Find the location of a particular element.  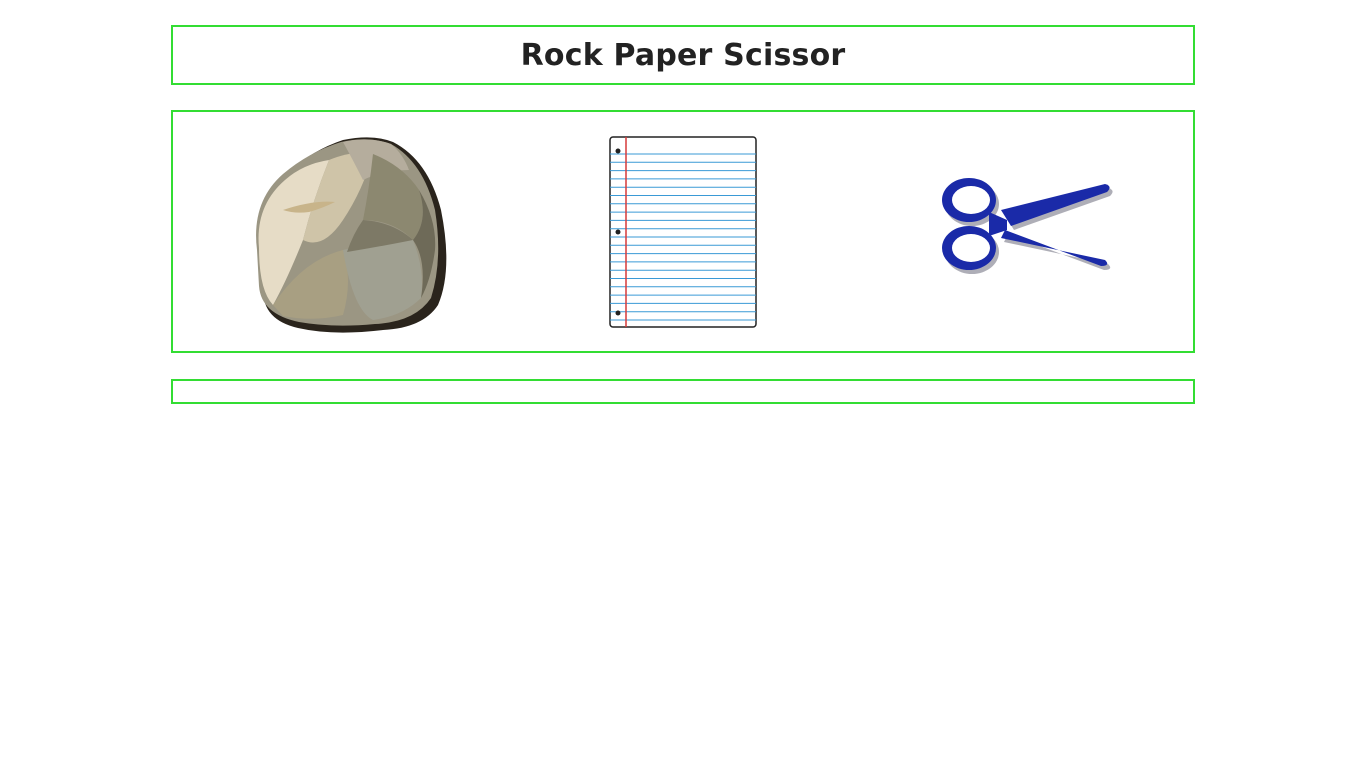

scissors-icon is located at coordinates (1027, 226).